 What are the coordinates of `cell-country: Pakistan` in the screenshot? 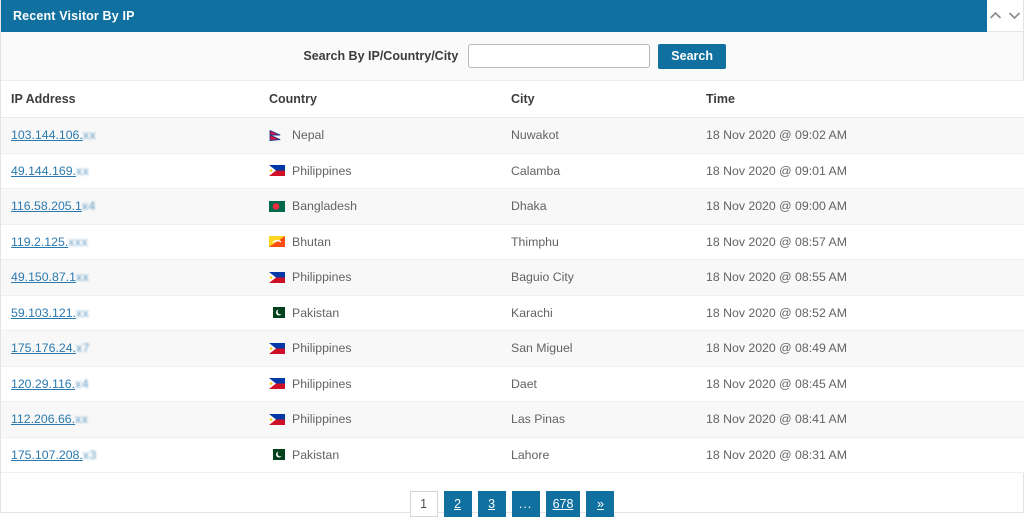 It's located at (386, 313).